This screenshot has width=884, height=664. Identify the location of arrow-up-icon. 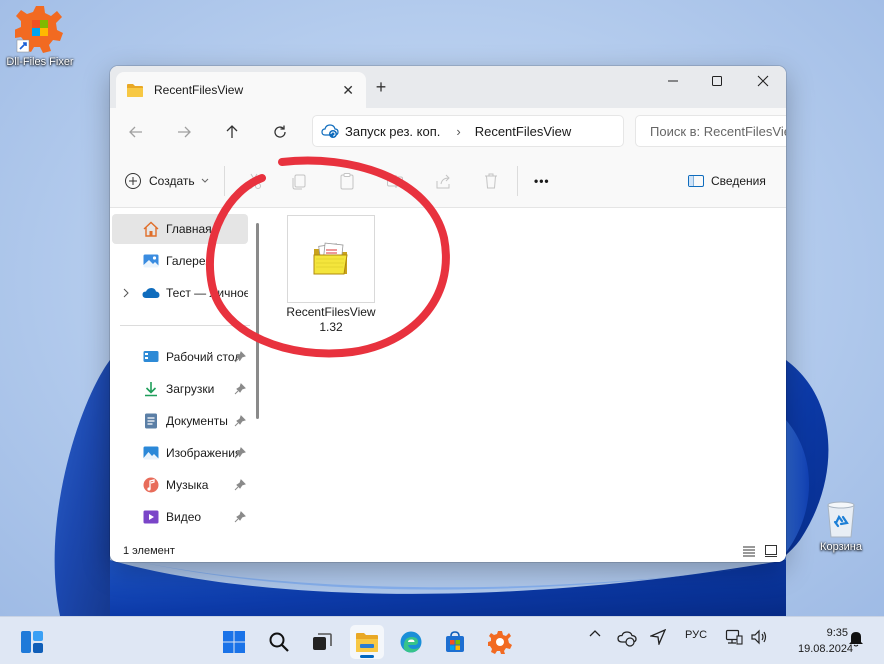
(232, 131).